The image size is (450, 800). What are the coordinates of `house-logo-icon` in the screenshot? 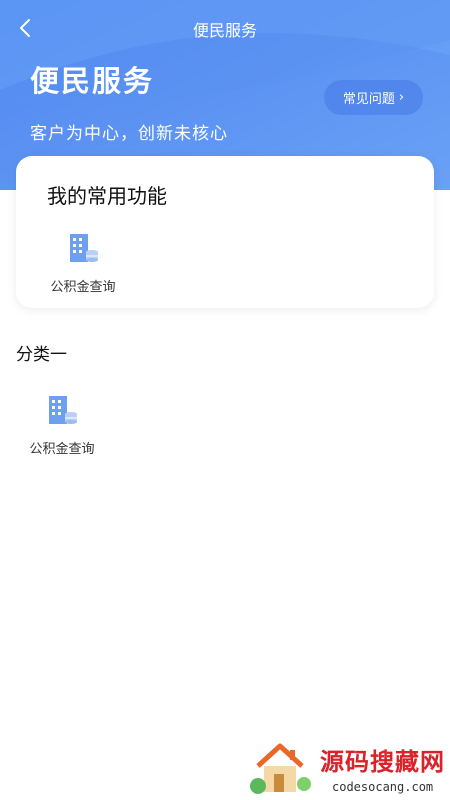 It's located at (280, 768).